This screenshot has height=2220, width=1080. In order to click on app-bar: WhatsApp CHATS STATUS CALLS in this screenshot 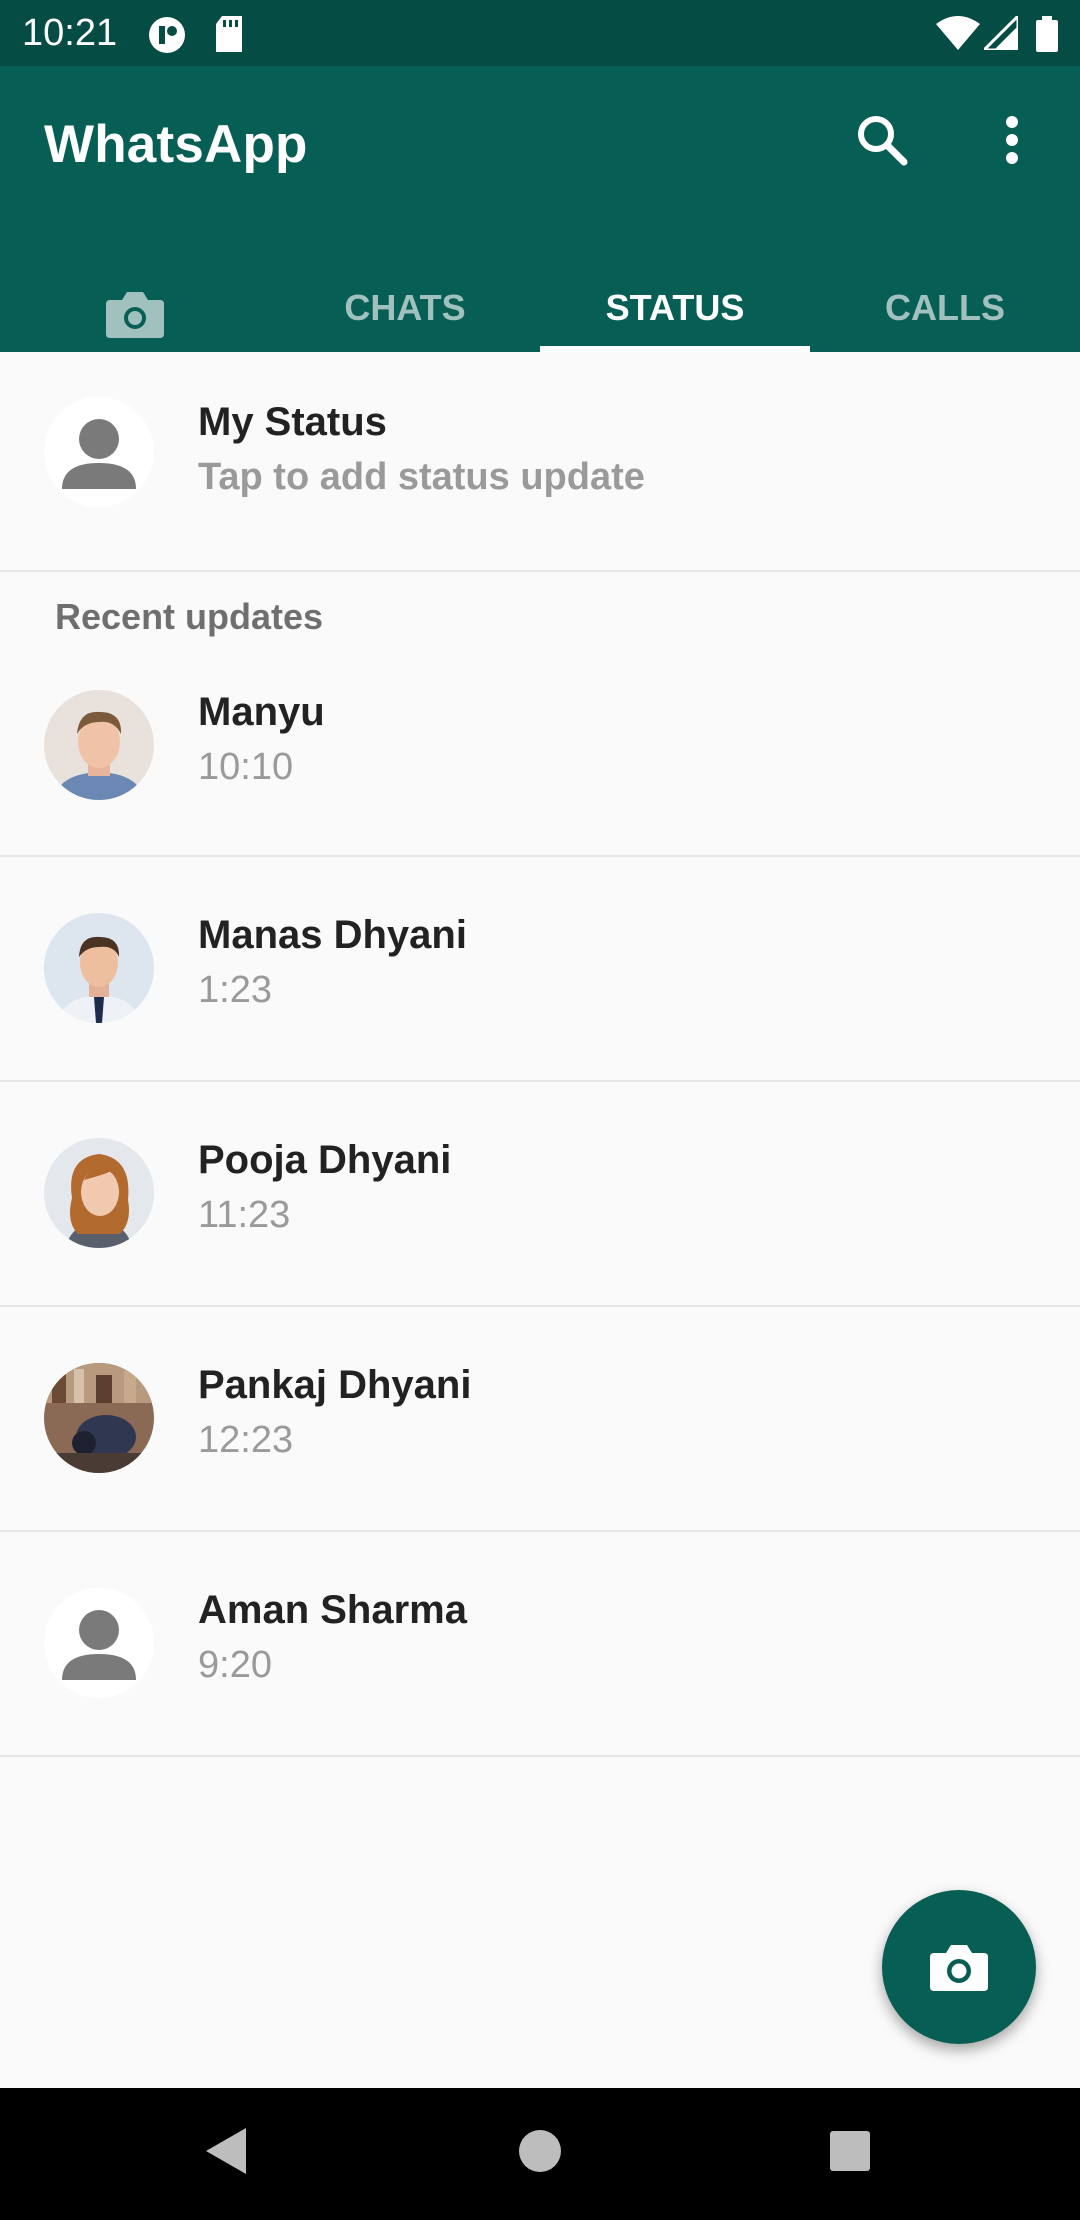, I will do `click(540, 209)`.